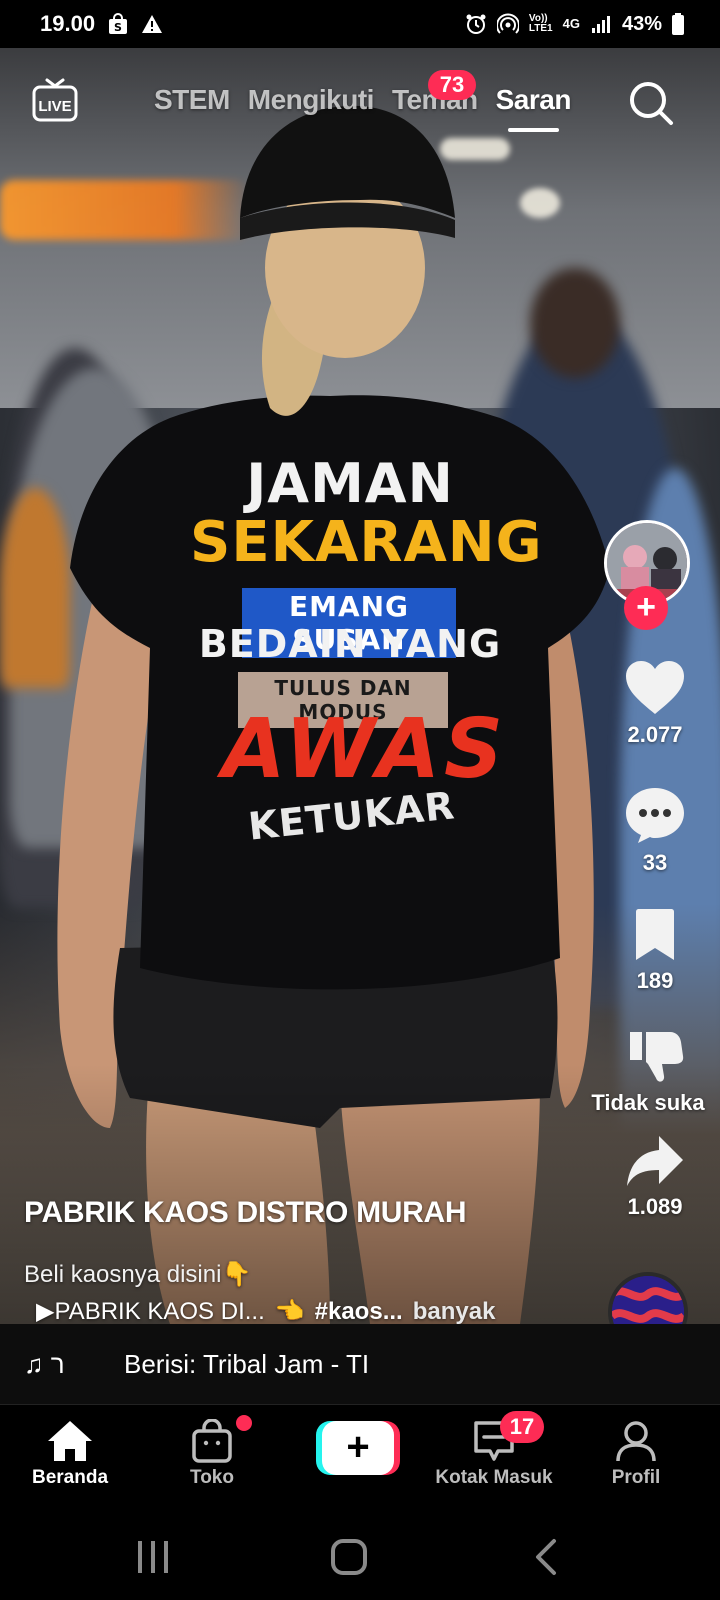 The image size is (720, 1600). I want to click on nav-profile-label: Profil, so click(636, 1477).